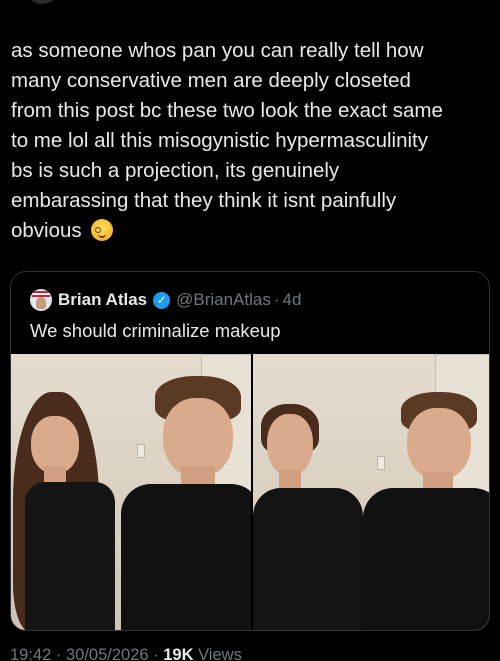 Image resolution: width=500 pixels, height=661 pixels. What do you see at coordinates (42, 2) in the screenshot?
I see `author-avatar` at bounding box center [42, 2].